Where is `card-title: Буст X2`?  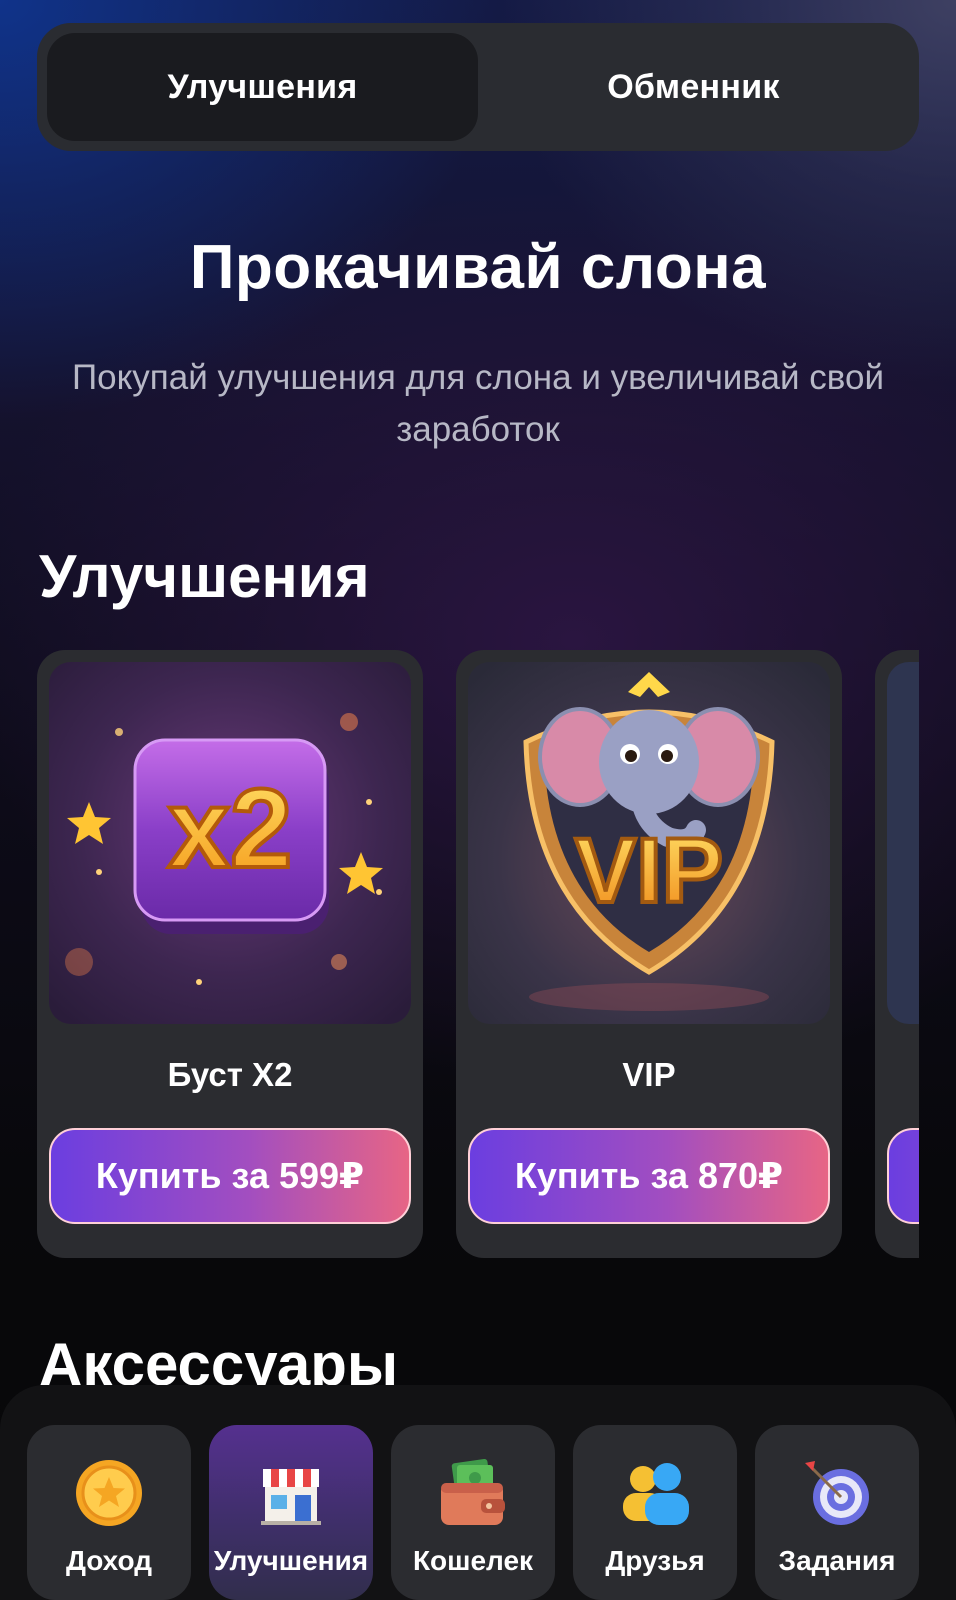
card-title: Буст X2 is located at coordinates (230, 1074).